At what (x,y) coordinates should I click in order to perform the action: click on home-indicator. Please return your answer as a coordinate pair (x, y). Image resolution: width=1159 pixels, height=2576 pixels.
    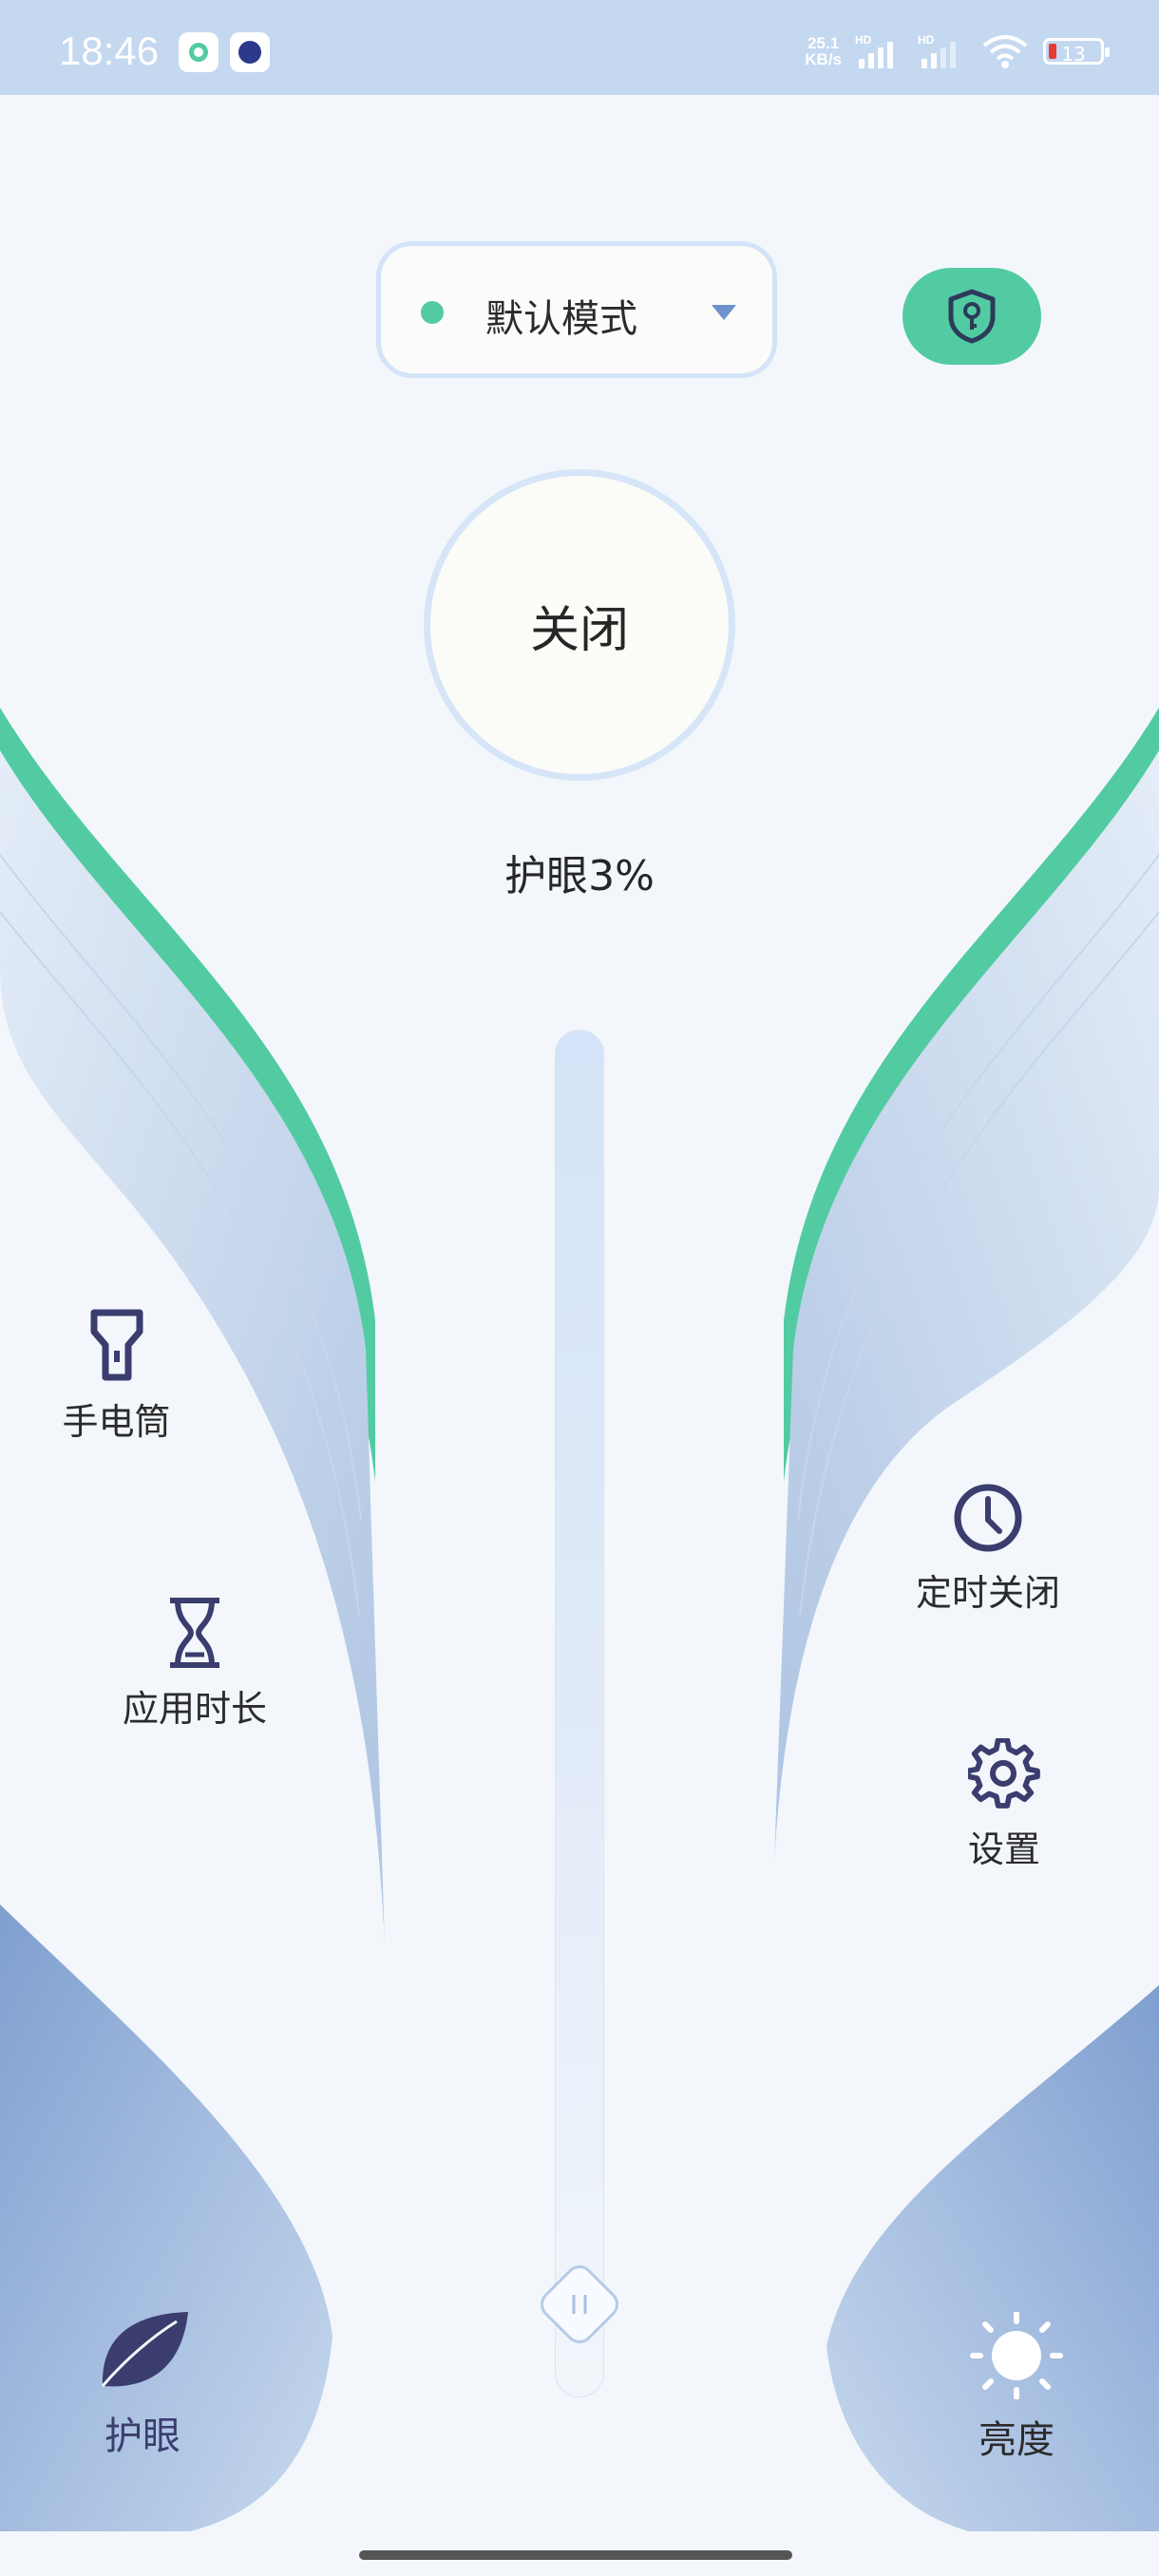
    Looking at the image, I should click on (575, 2555).